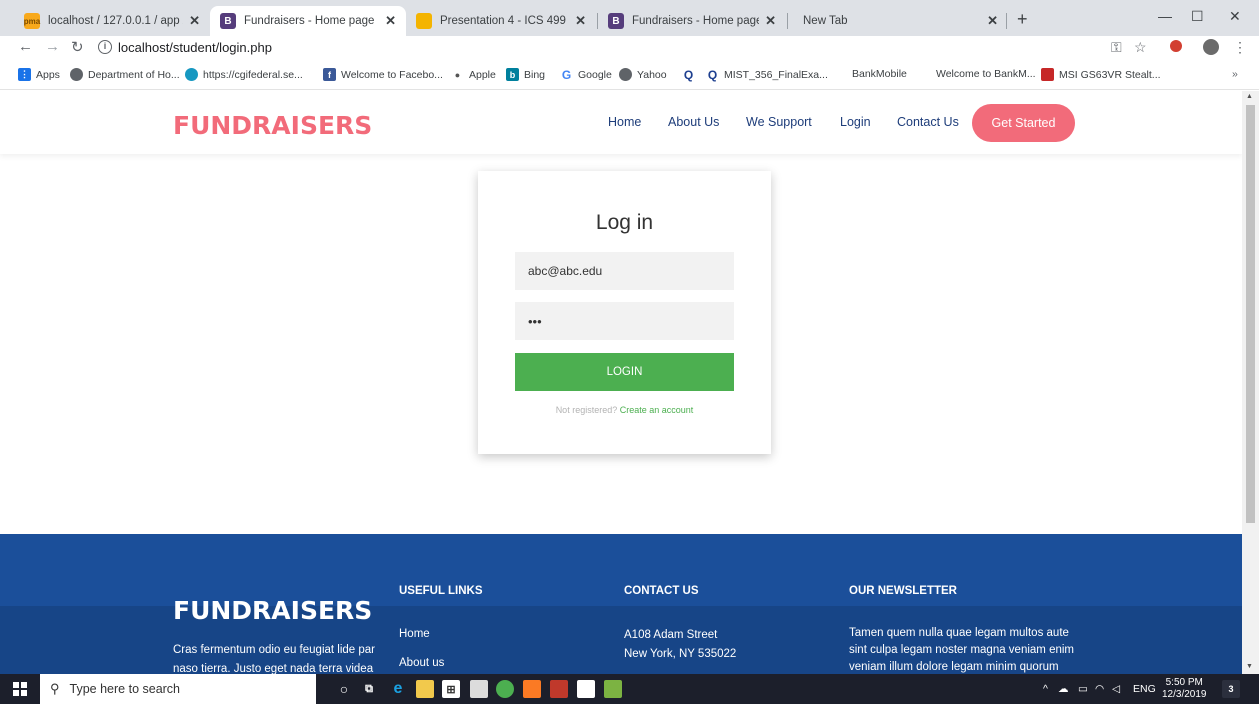  What do you see at coordinates (624, 271) in the screenshot?
I see `email-field: abc@abc.edu` at bounding box center [624, 271].